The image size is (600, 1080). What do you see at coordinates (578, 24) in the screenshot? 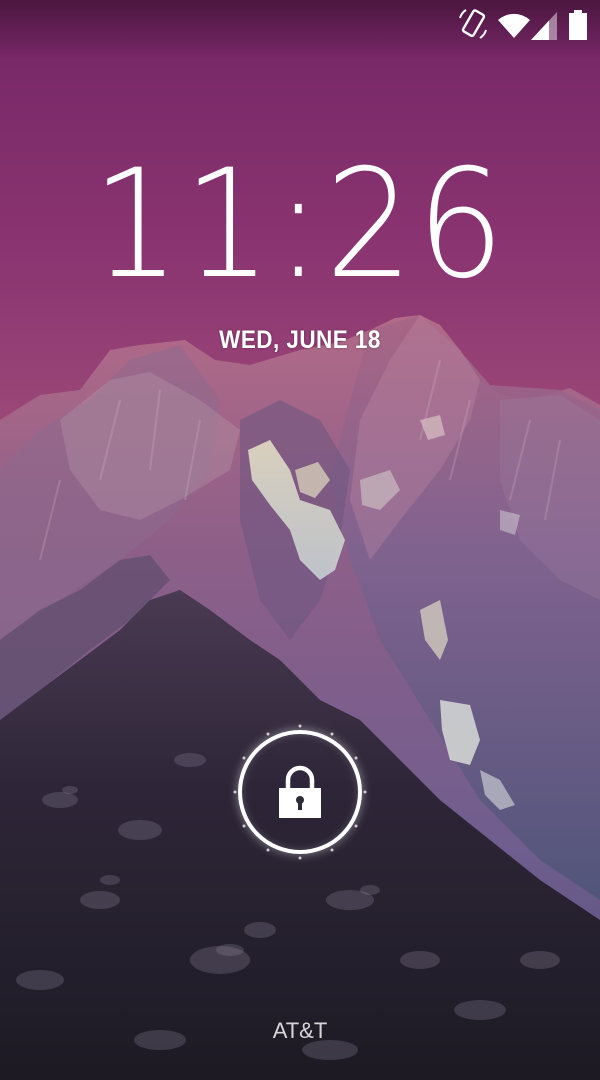
I see `battery-icon` at bounding box center [578, 24].